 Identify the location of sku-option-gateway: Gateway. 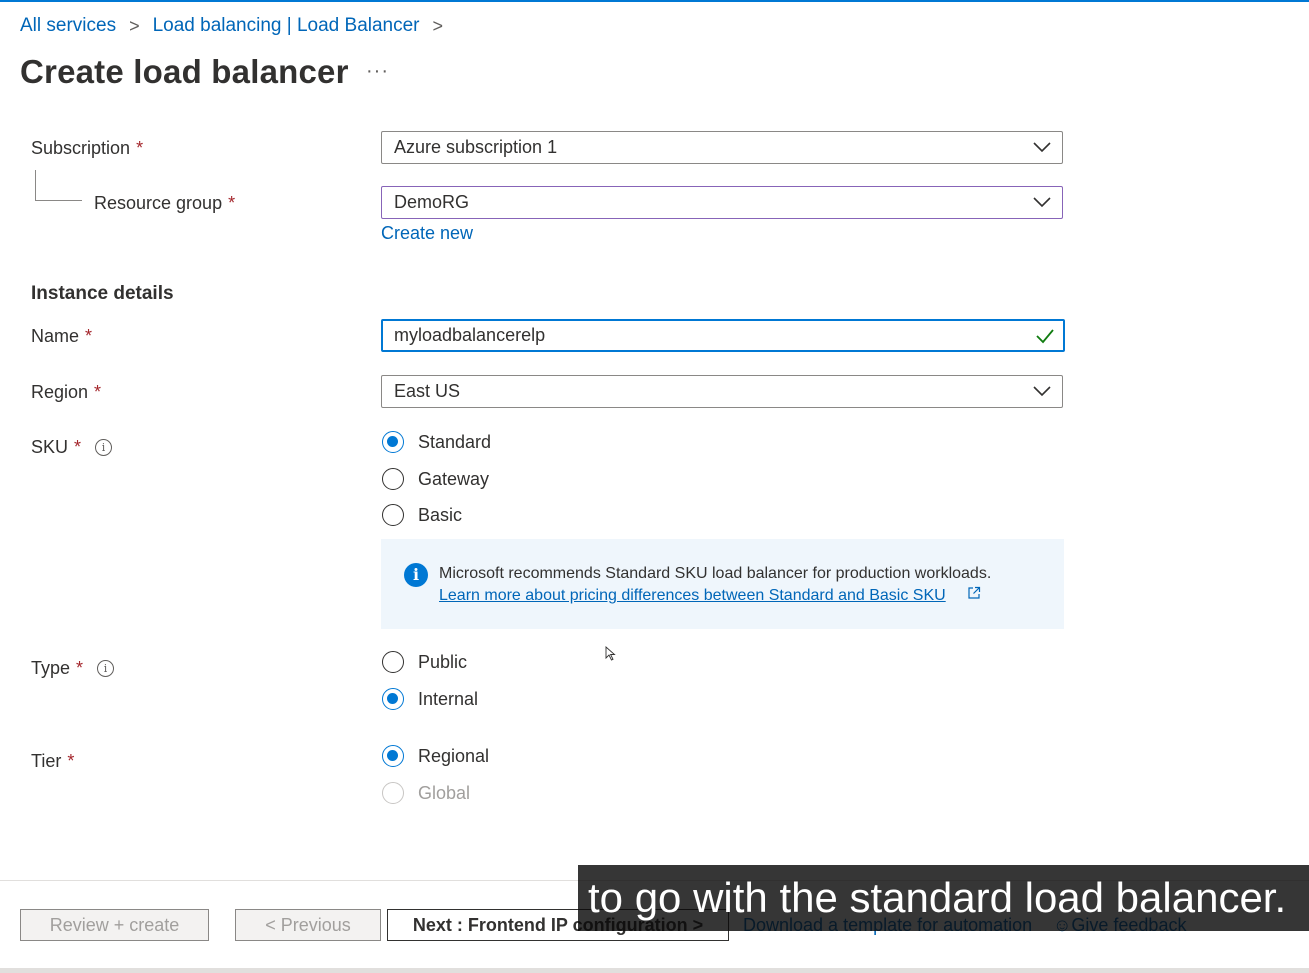
(435, 479).